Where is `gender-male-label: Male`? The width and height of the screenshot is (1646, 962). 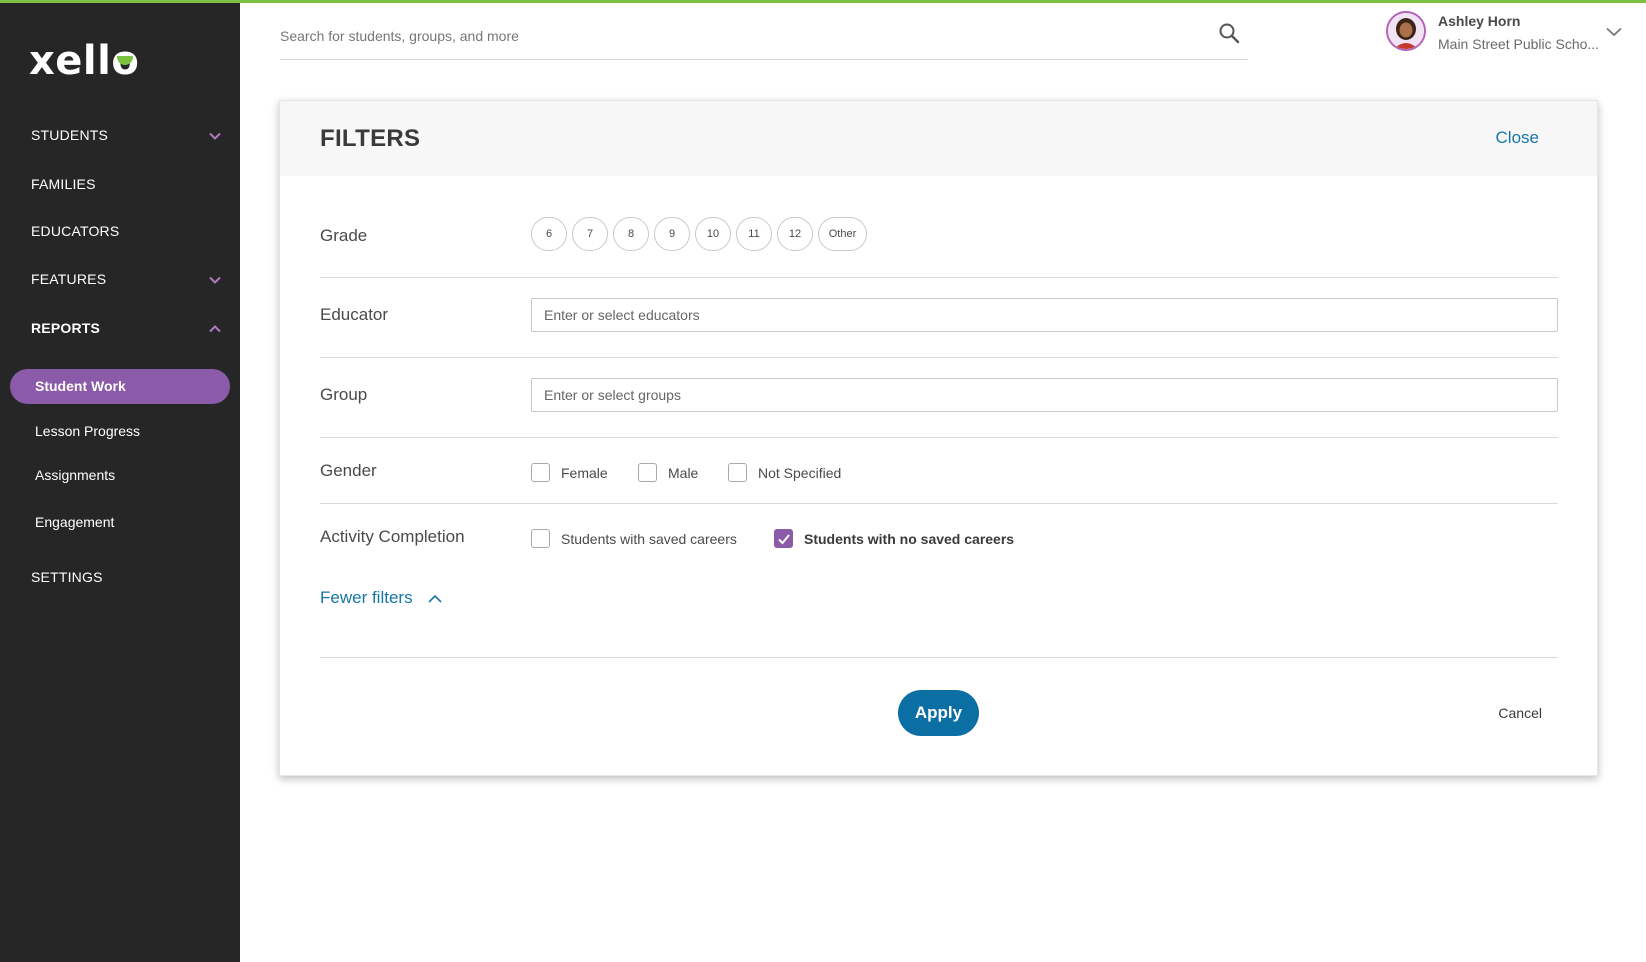
gender-male-label: Male is located at coordinates (683, 473).